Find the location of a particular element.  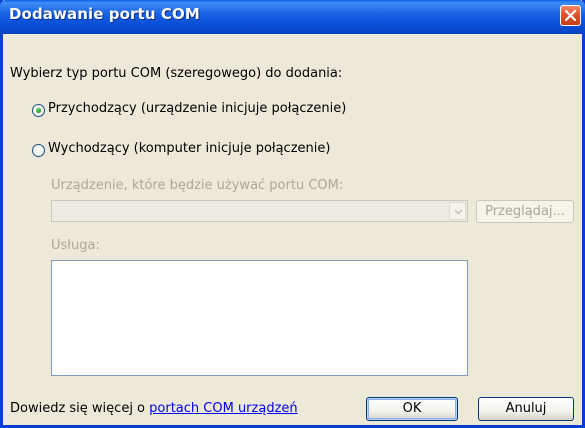

help-link: portach COM urządzeń is located at coordinates (223, 408).